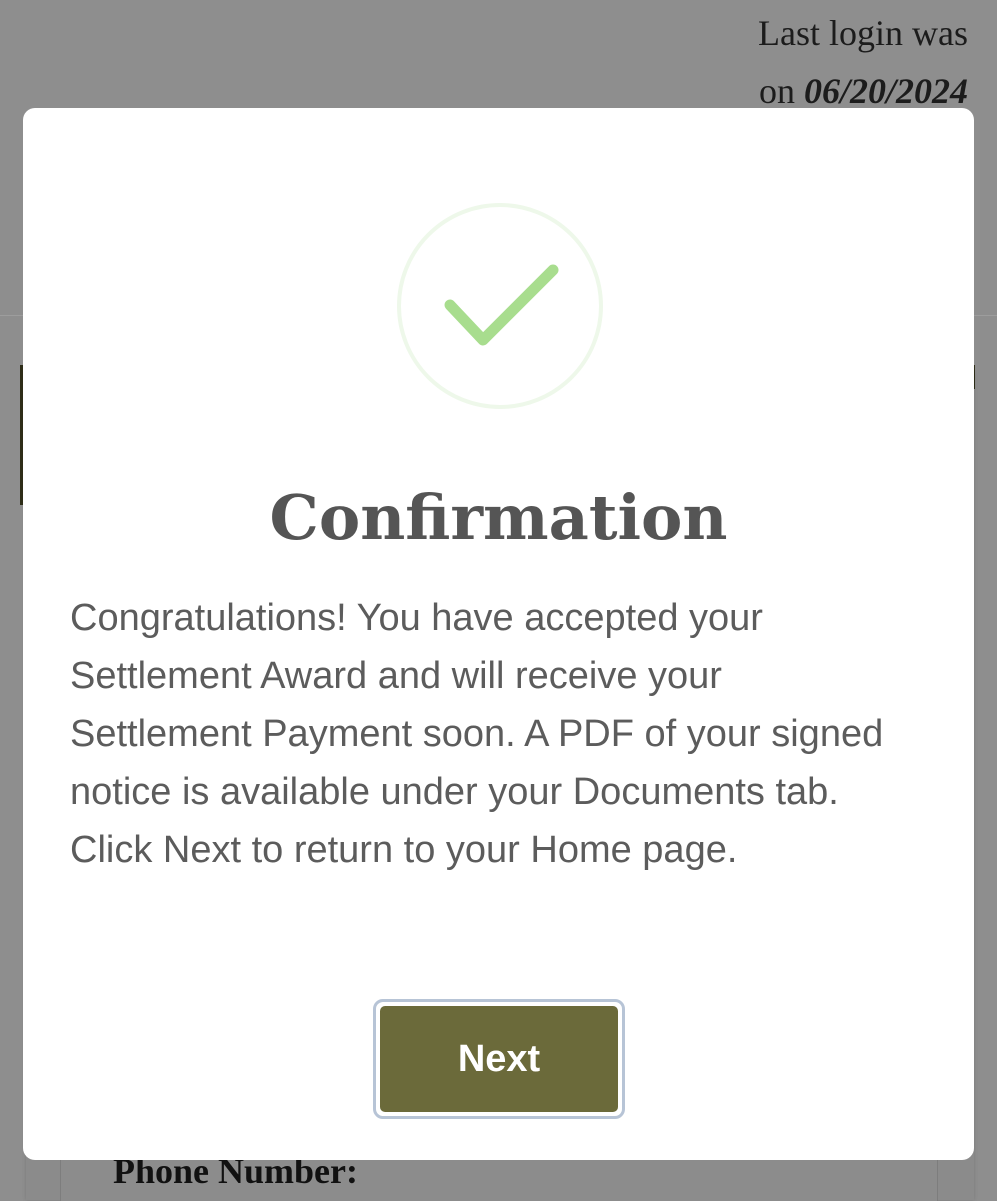  Describe the element at coordinates (863, 33) in the screenshot. I see `last-login-line1: Last login was` at that location.